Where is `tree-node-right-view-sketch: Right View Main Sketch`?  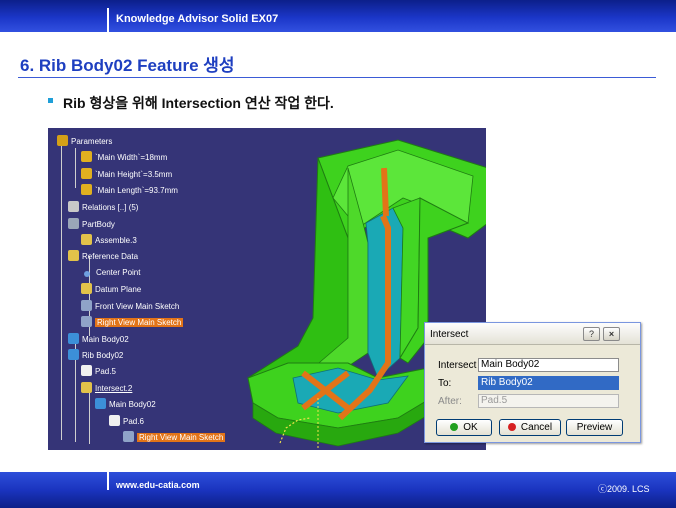 tree-node-right-view-sketch: Right View Main Sketch is located at coordinates (132, 323).